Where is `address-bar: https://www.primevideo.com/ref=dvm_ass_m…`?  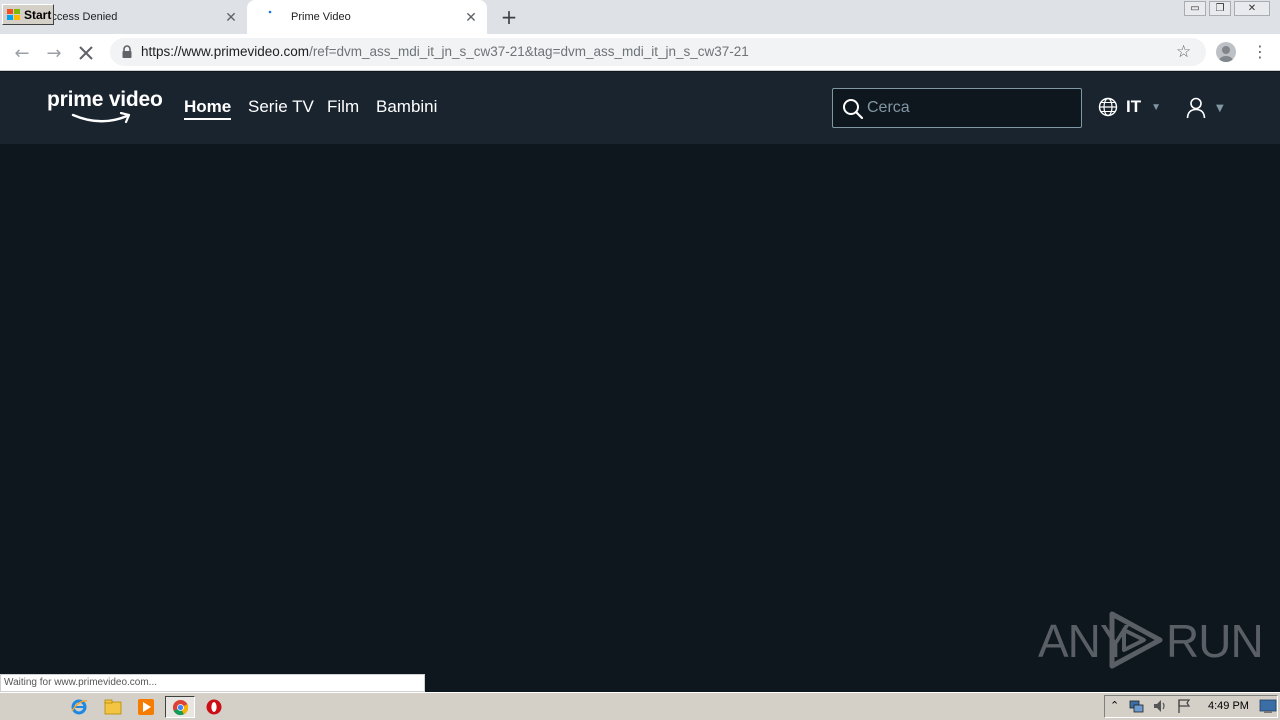
address-bar: https://www.primevideo.com/ref=dvm_ass_m… is located at coordinates (658, 52).